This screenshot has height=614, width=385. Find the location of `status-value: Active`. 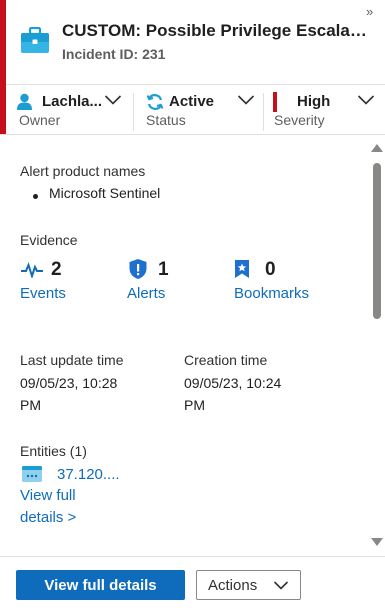

status-value: Active is located at coordinates (192, 101).